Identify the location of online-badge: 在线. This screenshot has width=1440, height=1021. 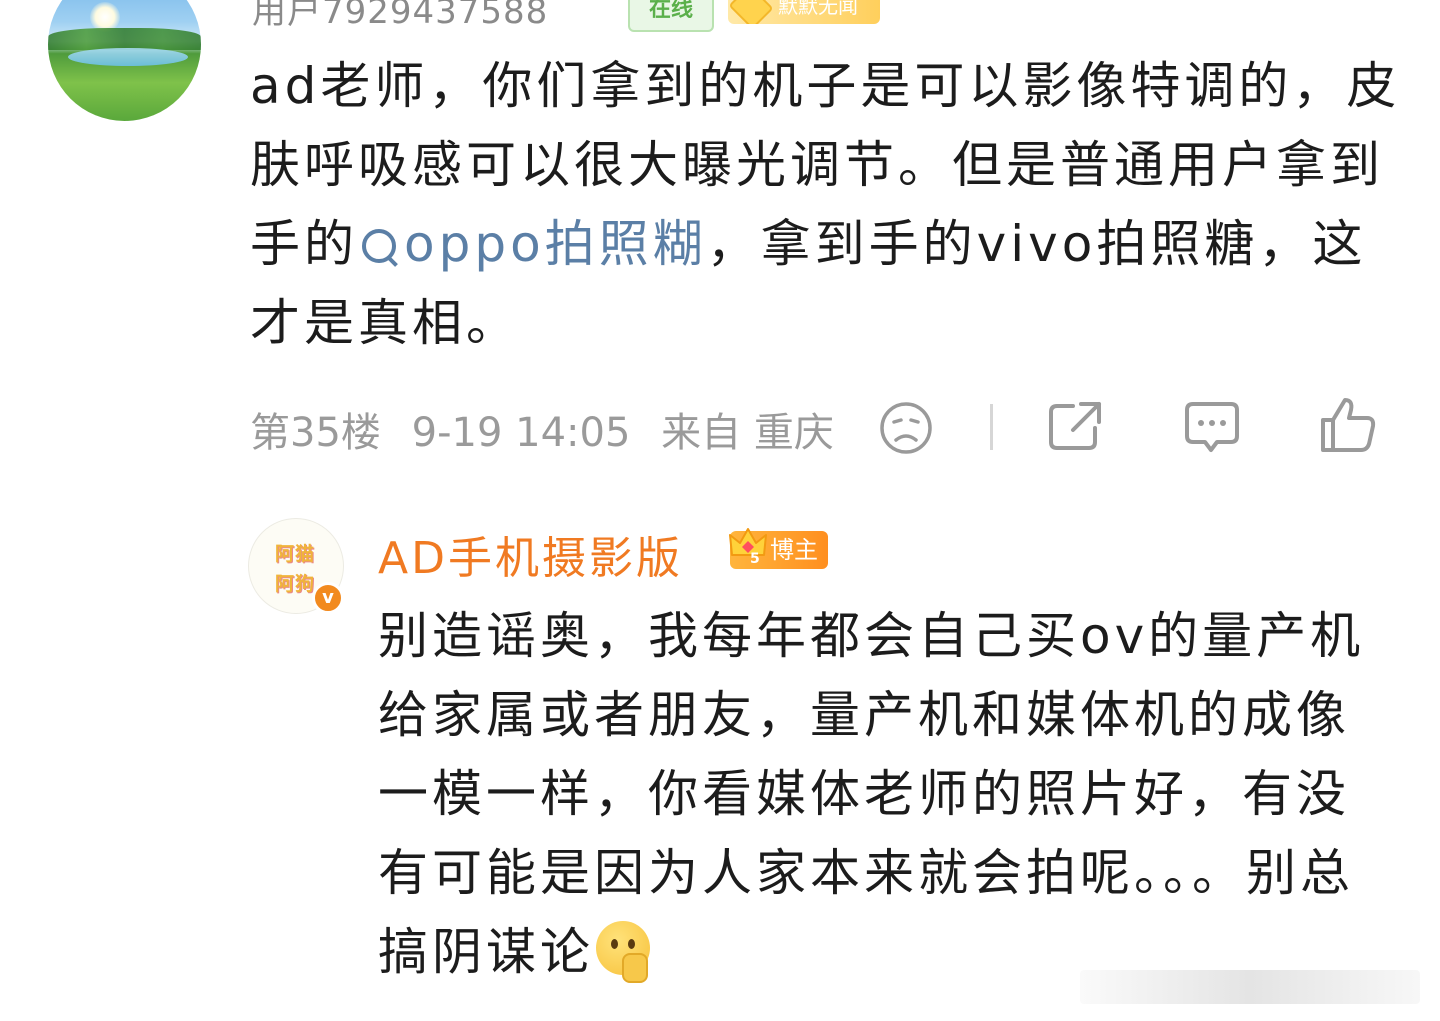
(671, 16).